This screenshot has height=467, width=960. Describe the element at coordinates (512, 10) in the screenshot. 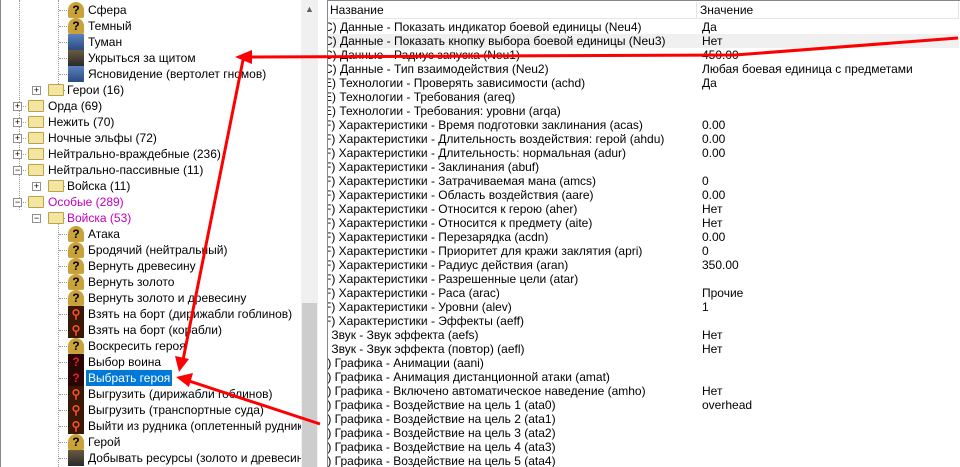

I see `column-header-name: Название` at that location.